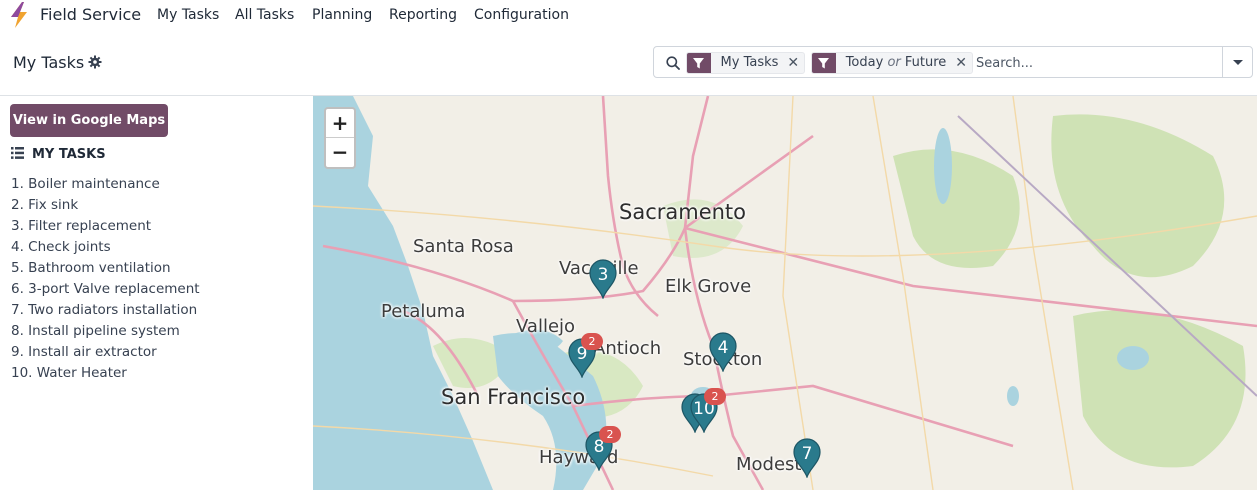 The width and height of the screenshot is (1257, 490). Describe the element at coordinates (463, 246) in the screenshot. I see `city-label: Santa Rosa` at that location.